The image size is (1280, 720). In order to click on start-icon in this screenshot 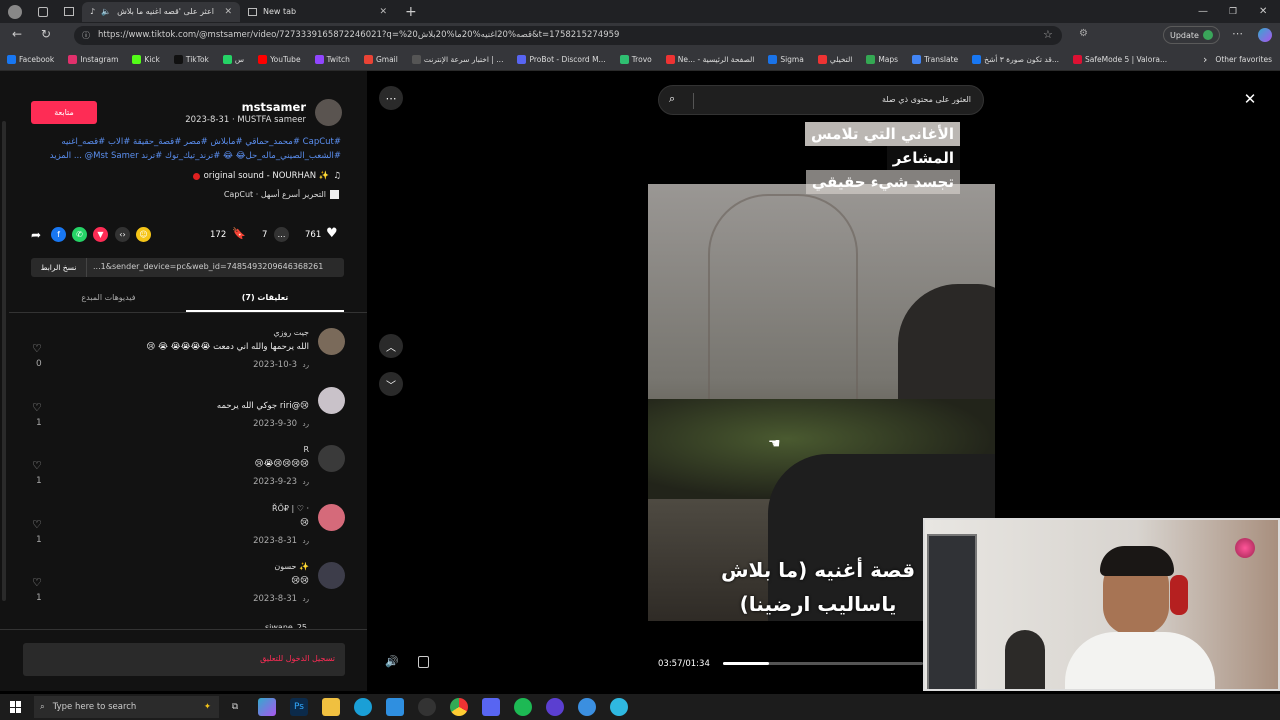, I will do `click(16, 707)`.